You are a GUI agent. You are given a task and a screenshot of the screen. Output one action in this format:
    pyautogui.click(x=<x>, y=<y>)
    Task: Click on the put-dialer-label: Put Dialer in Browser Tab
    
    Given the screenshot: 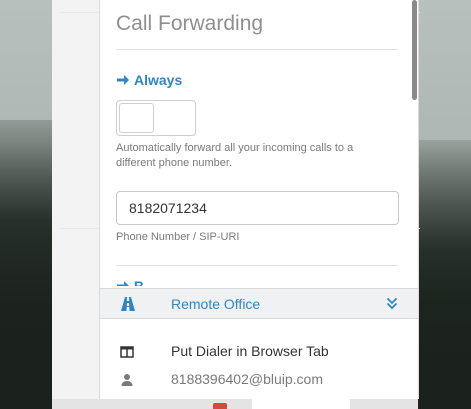 What is the action you would take?
    pyautogui.click(x=250, y=351)
    